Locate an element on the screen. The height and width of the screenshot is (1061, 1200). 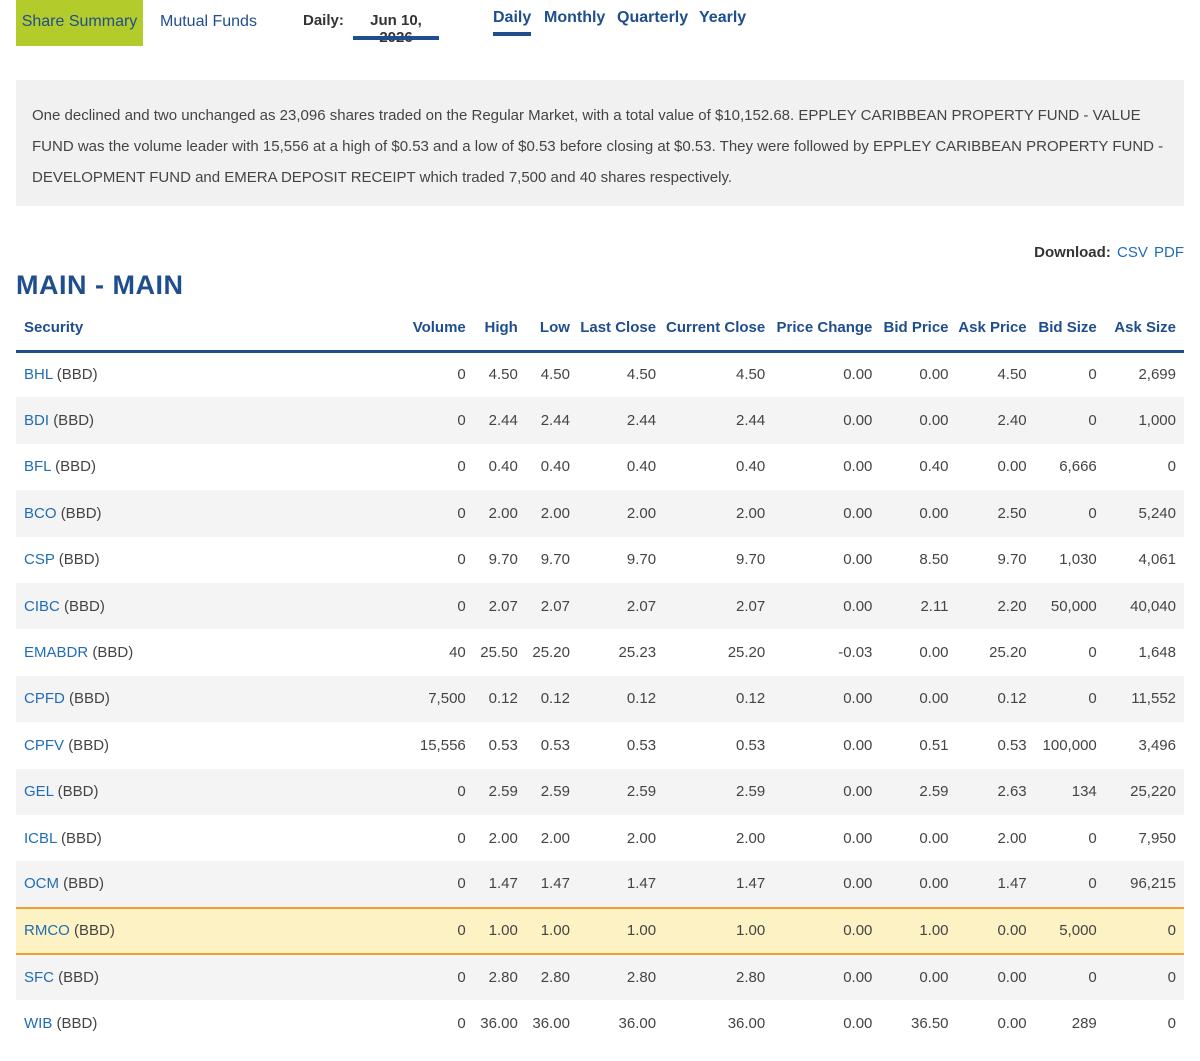
column-header-bid-price: Bid Price is located at coordinates (918, 331).